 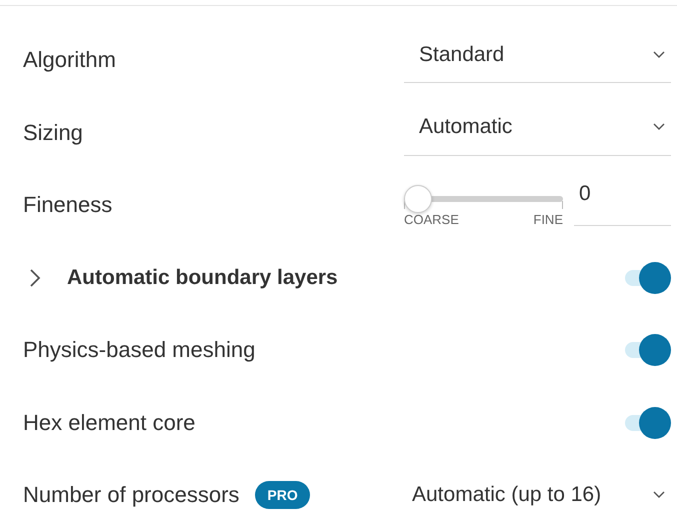 What do you see at coordinates (537, 55) in the screenshot?
I see `dropdown: Standard` at bounding box center [537, 55].